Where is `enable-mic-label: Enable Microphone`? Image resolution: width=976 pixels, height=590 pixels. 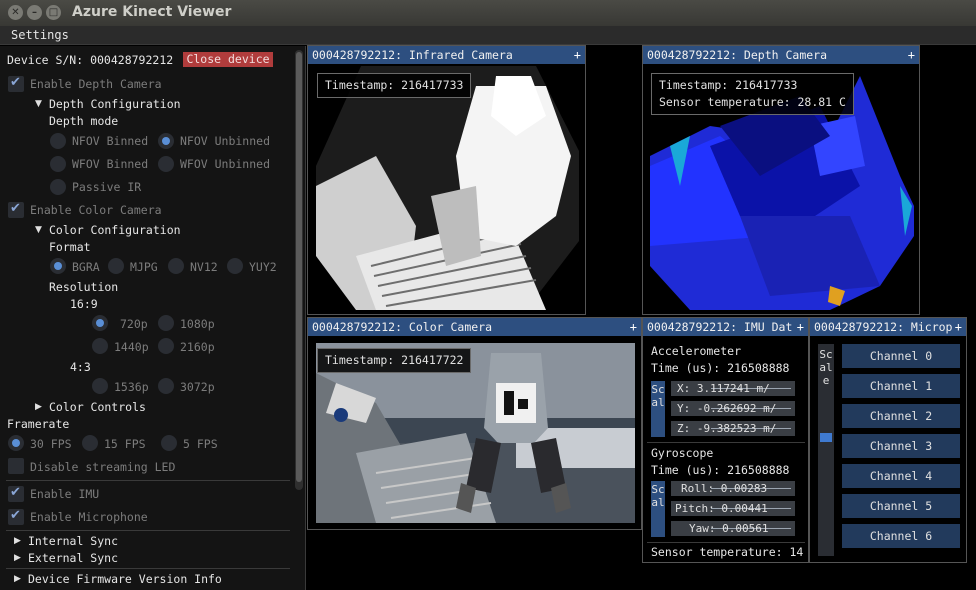
enable-mic-label: Enable Microphone is located at coordinates (89, 517).